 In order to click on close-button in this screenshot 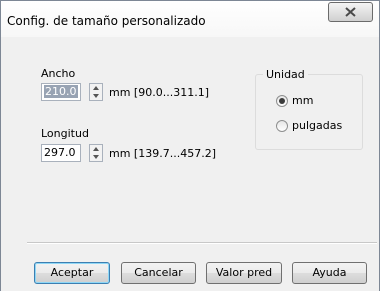, I will do `click(350, 12)`.